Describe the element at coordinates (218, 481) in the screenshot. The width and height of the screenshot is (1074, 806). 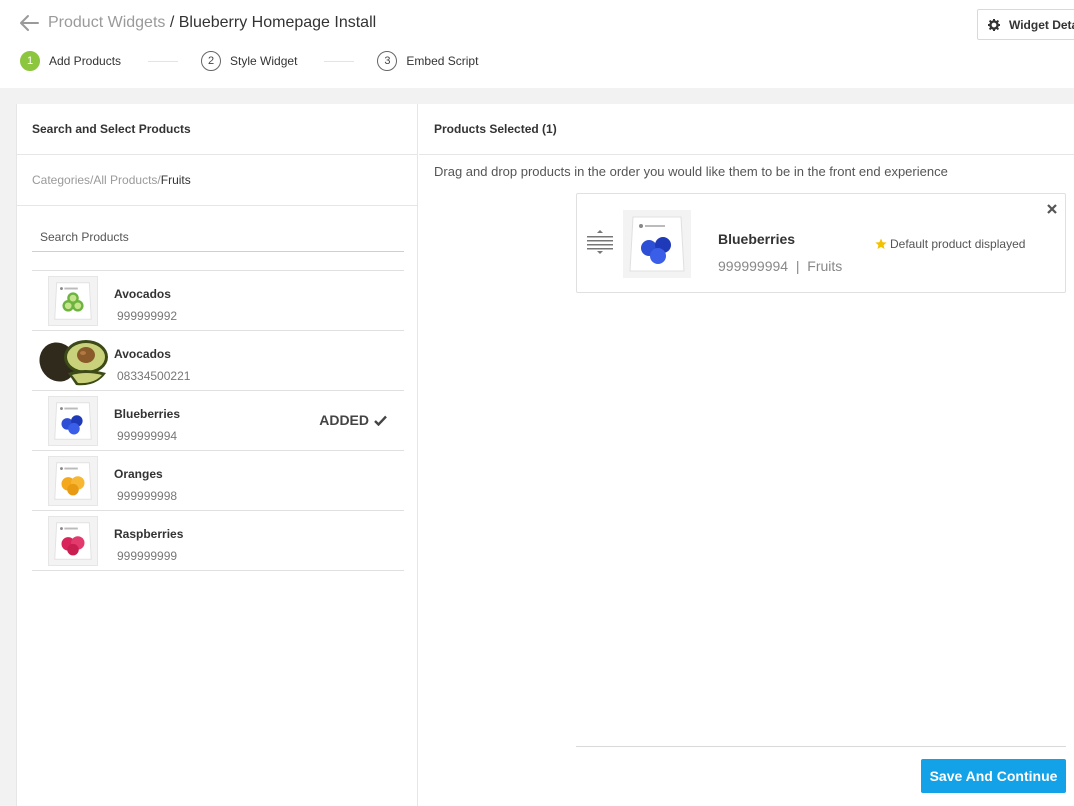
I see `product-row: Oranges 999999998` at that location.